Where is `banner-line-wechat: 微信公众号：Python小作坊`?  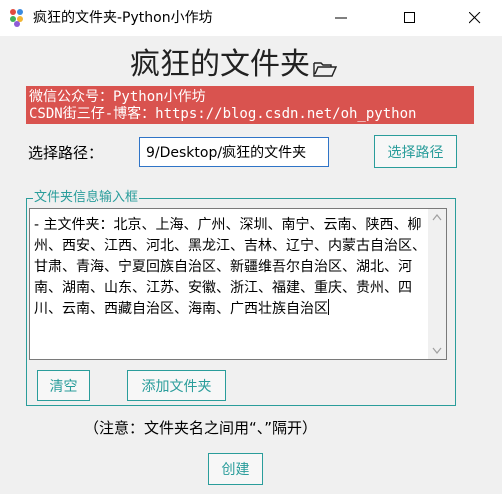 banner-line-wechat: 微信公众号：Python小作坊 is located at coordinates (117, 97).